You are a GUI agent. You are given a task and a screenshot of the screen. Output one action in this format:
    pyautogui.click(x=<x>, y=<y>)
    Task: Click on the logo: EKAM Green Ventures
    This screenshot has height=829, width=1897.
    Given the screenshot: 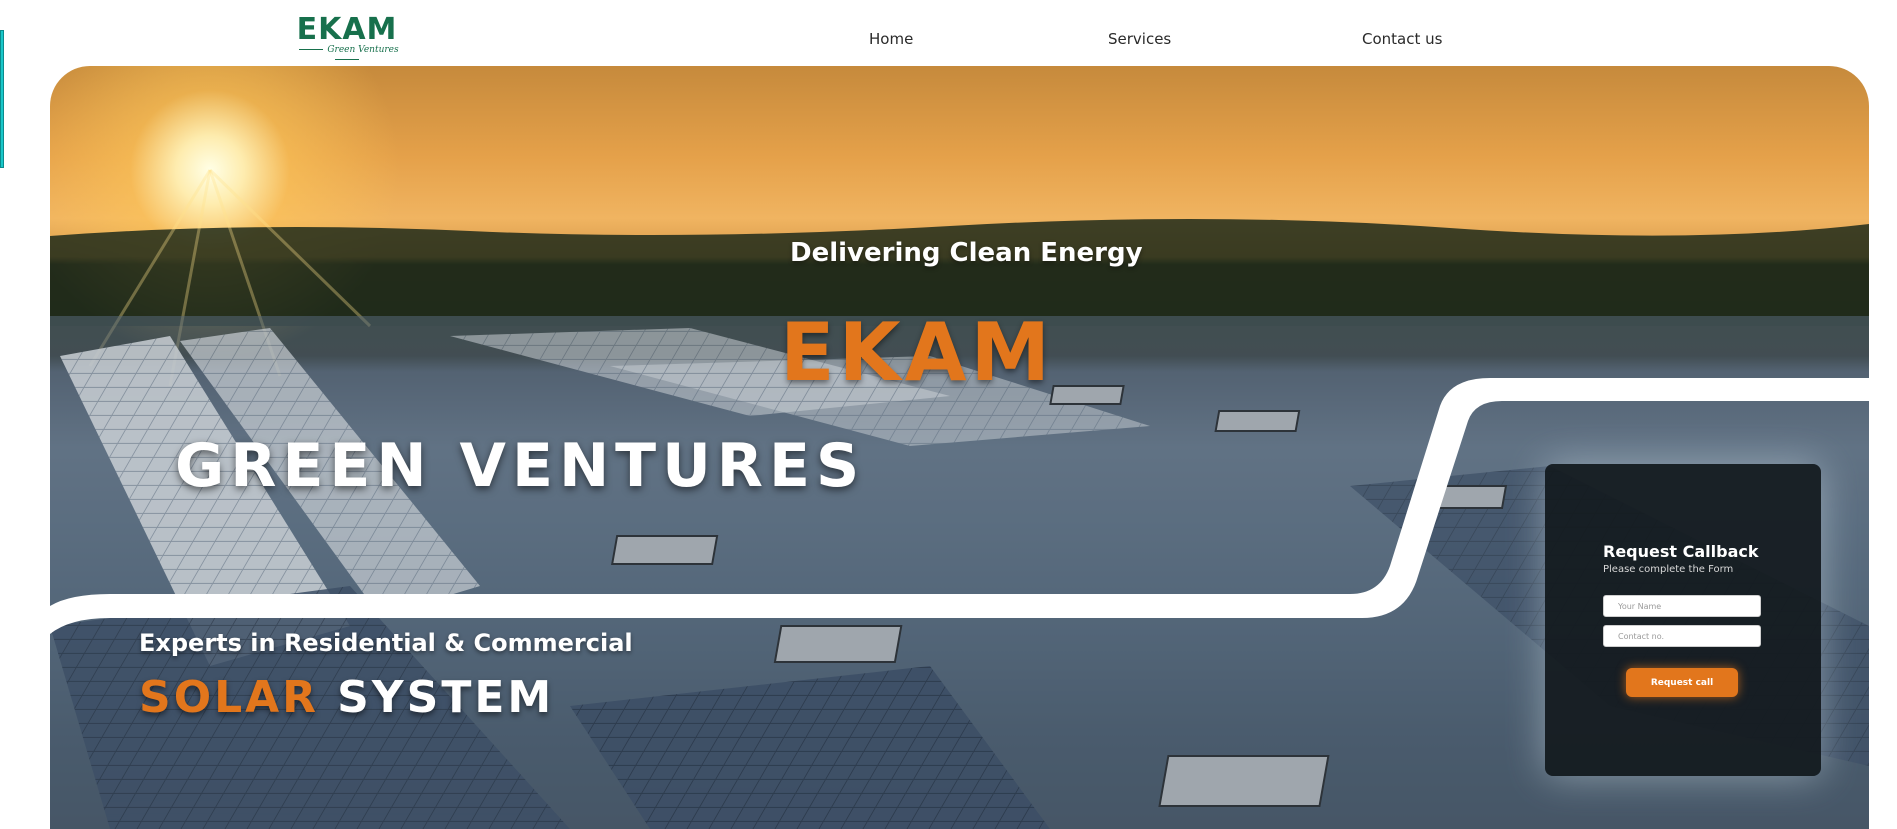 What is the action you would take?
    pyautogui.click(x=347, y=35)
    